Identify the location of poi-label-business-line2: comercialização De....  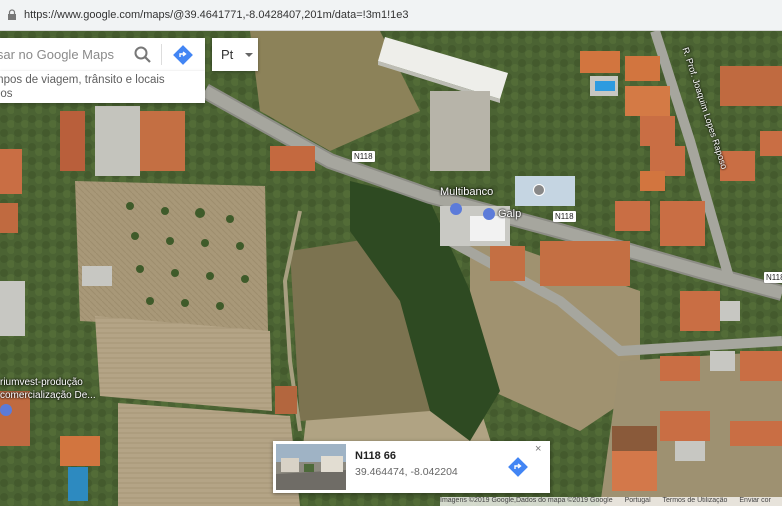
(48, 395).